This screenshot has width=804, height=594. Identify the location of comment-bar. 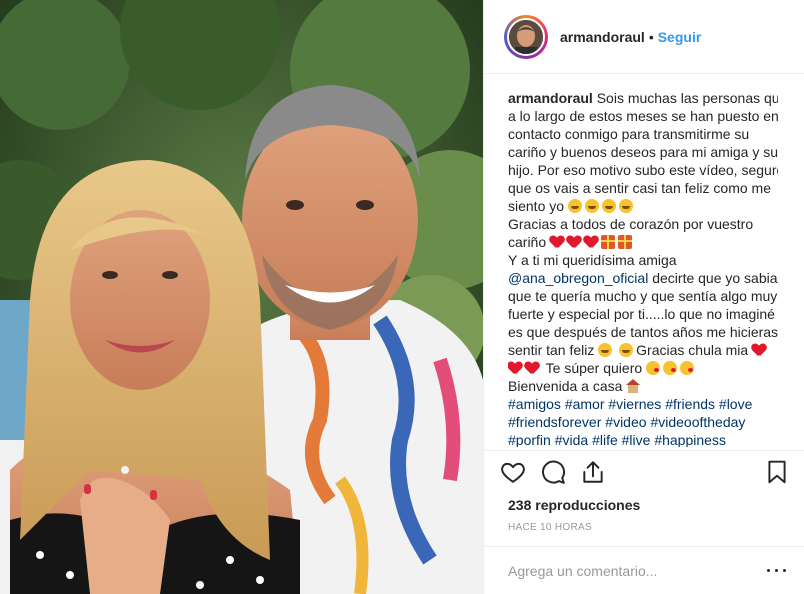
(644, 570).